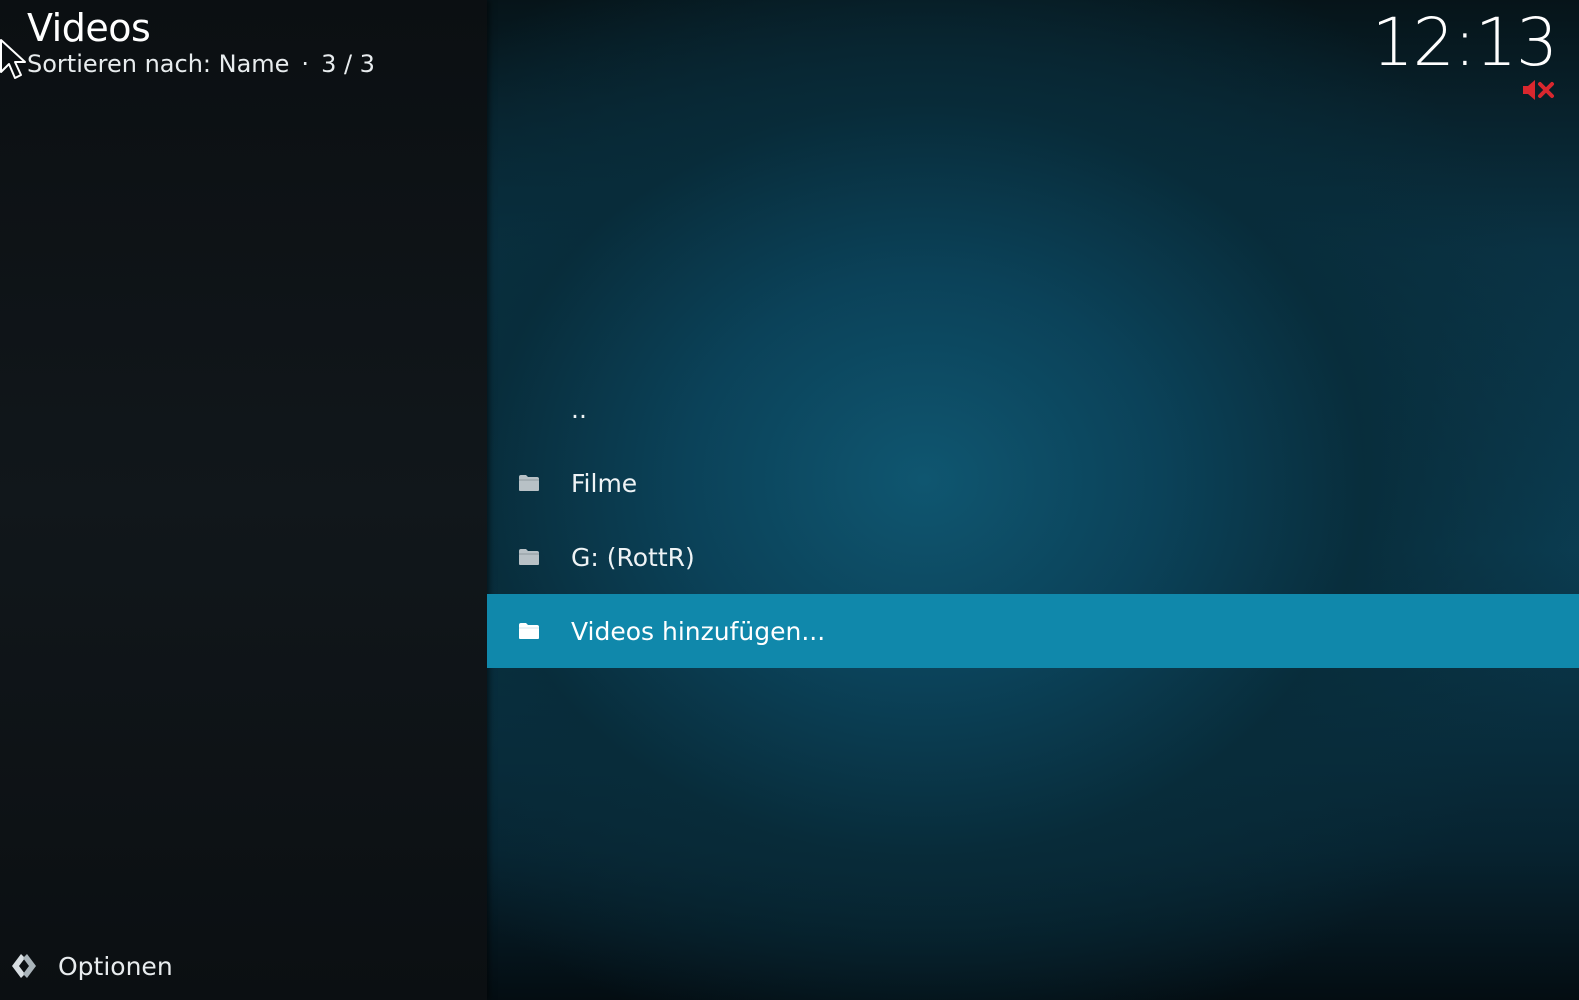 The height and width of the screenshot is (1000, 1579). Describe the element at coordinates (1033, 409) in the screenshot. I see `list-item-parent-folder: ..` at that location.